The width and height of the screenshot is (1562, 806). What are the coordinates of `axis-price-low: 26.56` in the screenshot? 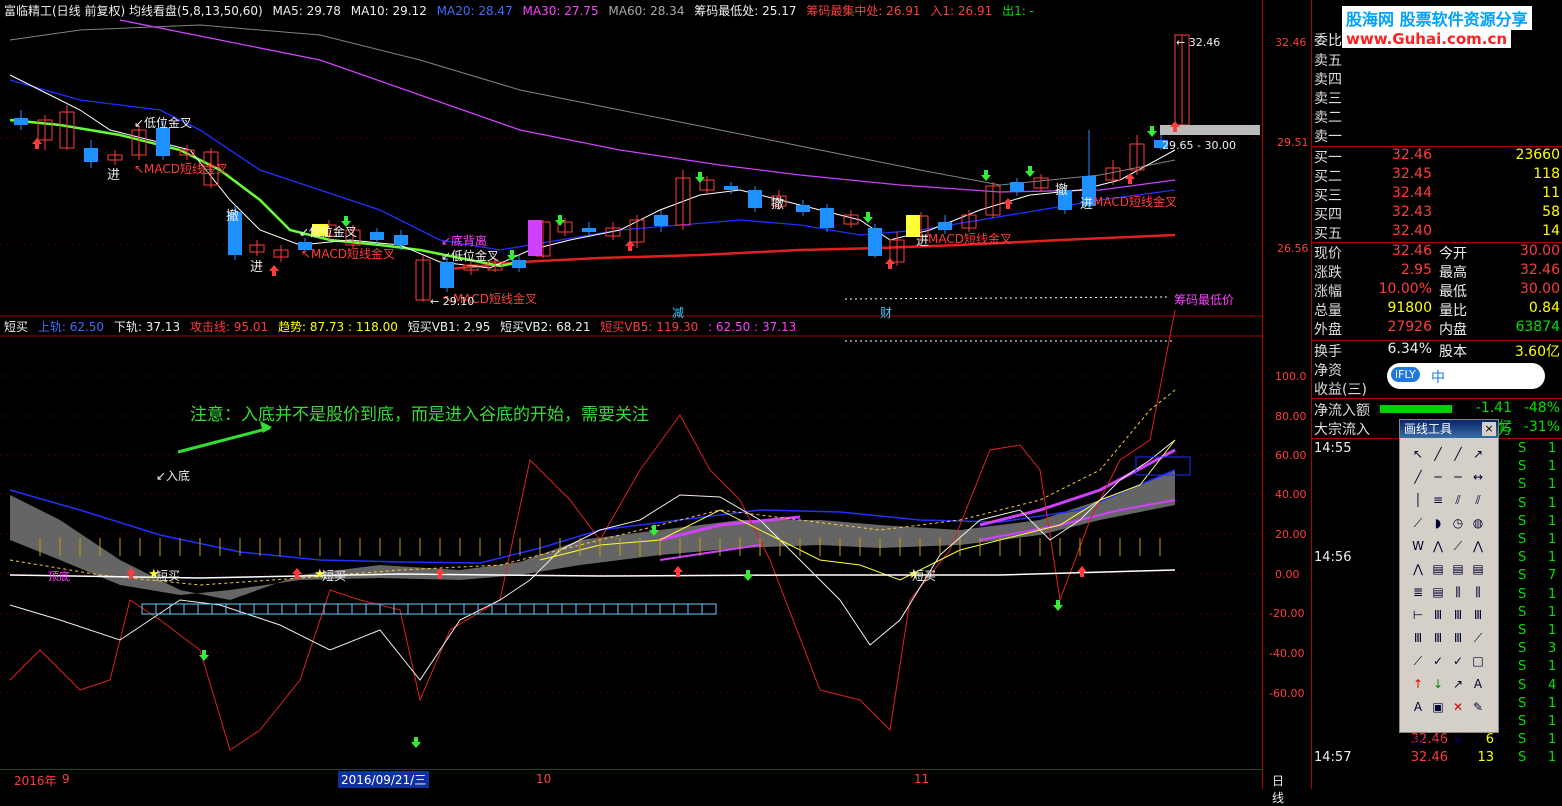 It's located at (1293, 248).